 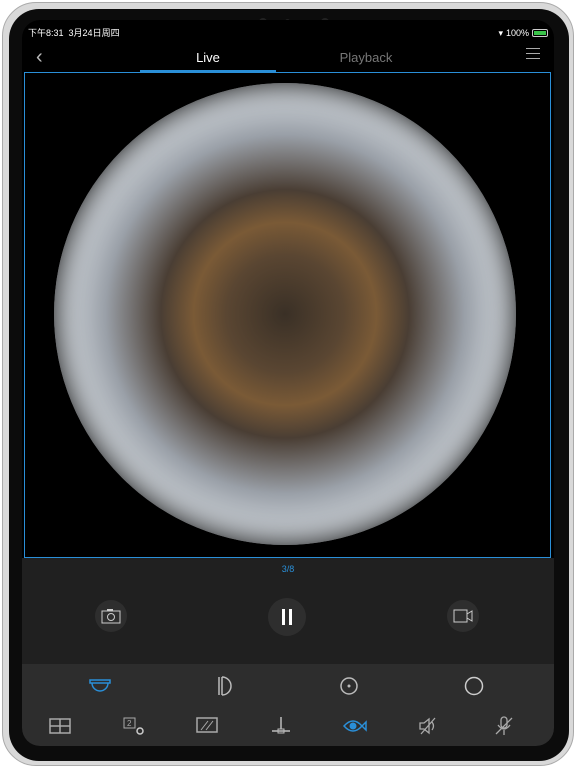 What do you see at coordinates (533, 55) in the screenshot?
I see `channel-list-icon` at bounding box center [533, 55].